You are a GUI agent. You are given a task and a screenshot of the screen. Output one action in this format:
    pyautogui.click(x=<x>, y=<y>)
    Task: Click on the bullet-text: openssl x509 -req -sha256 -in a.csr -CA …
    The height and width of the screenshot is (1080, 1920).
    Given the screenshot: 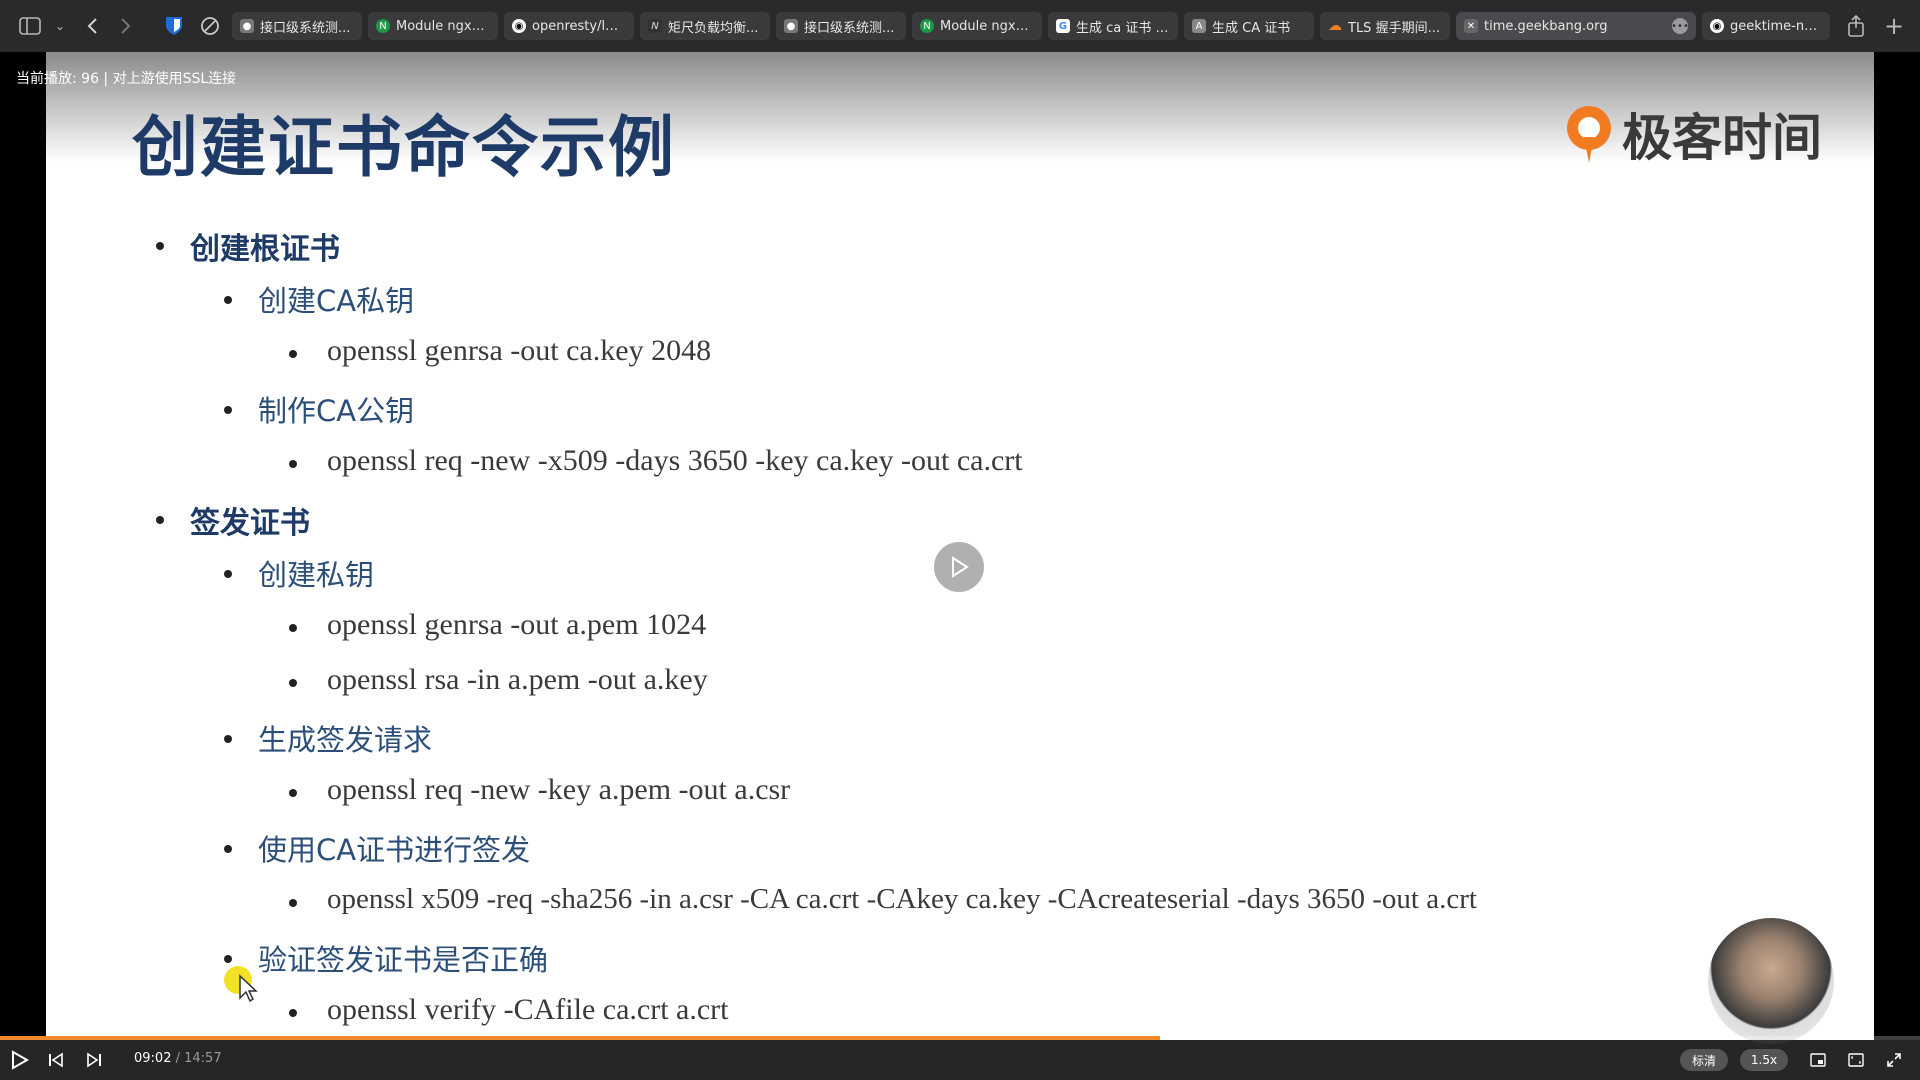 What is the action you would take?
    pyautogui.click(x=902, y=899)
    